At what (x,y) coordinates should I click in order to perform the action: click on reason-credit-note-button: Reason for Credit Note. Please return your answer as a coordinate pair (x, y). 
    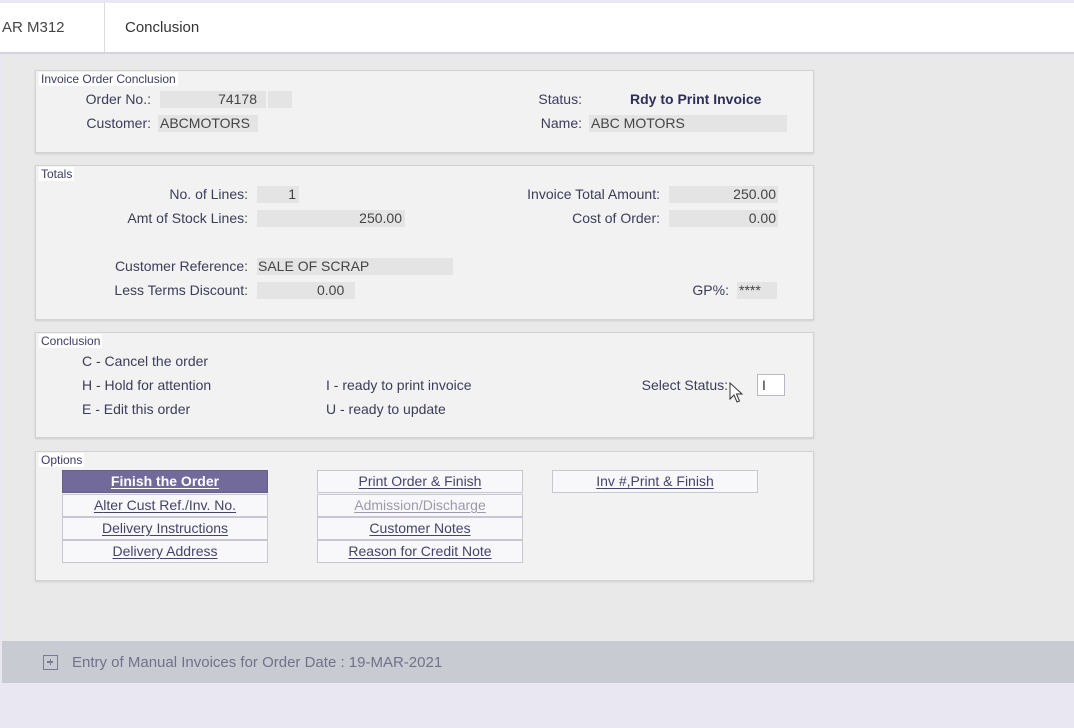
    Looking at the image, I should click on (420, 551).